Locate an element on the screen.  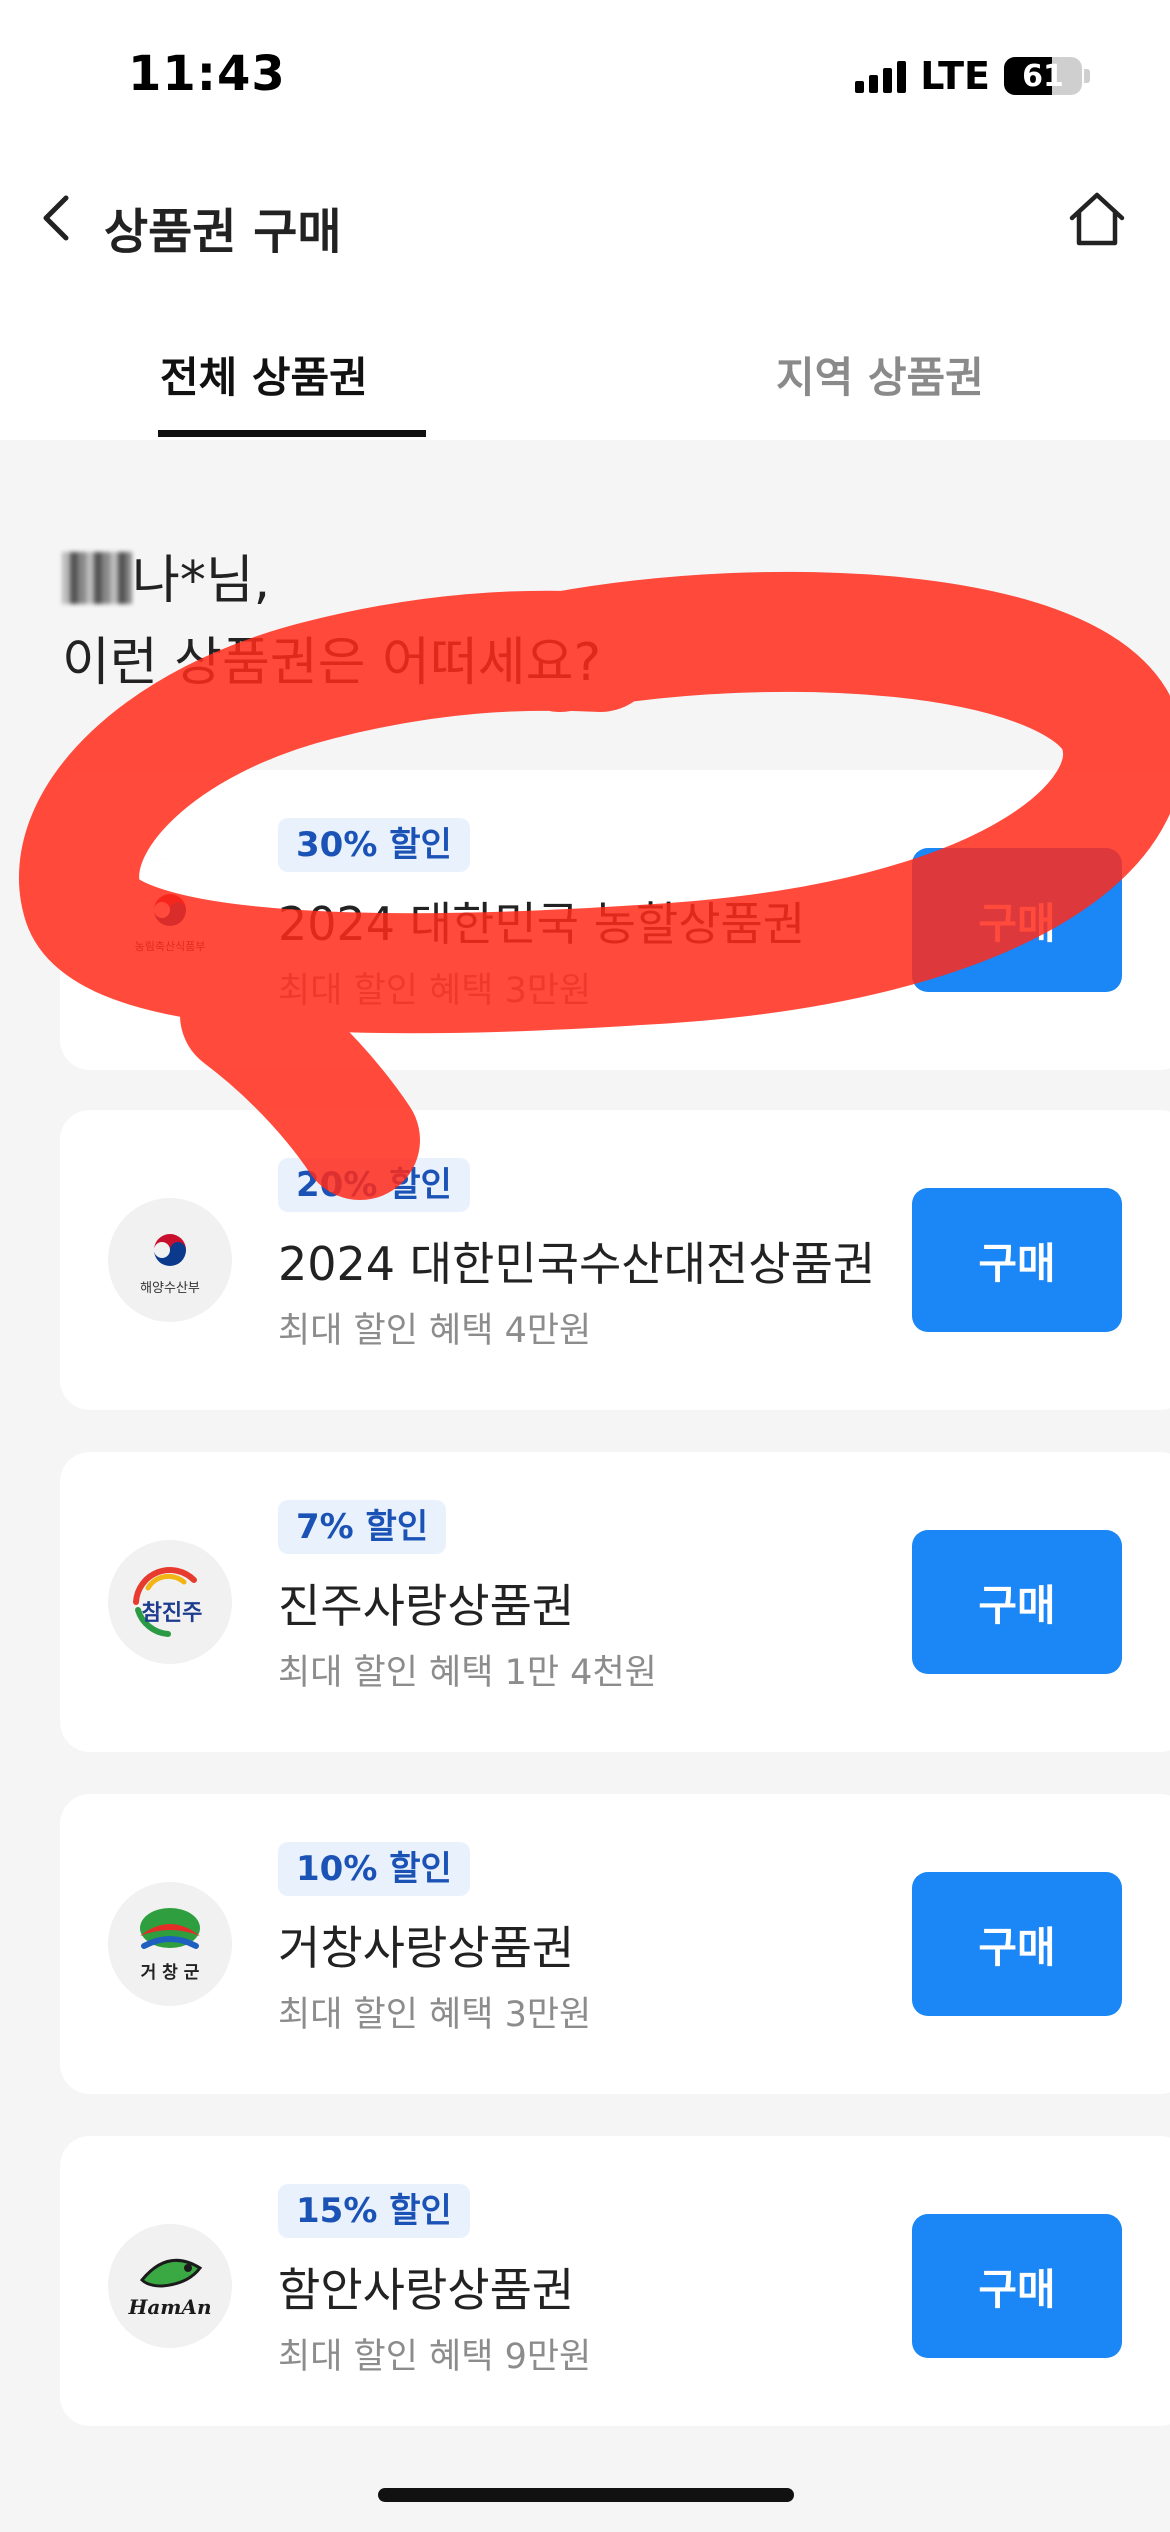
redacted-name-blur is located at coordinates (97, 578).